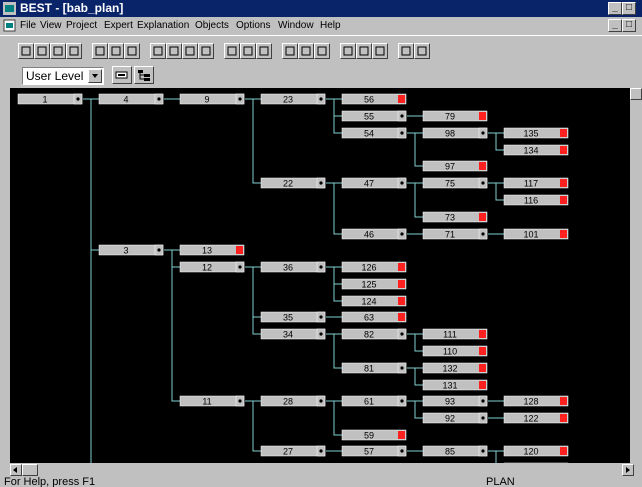 Image resolution: width=642 pixels, height=487 pixels. I want to click on scroll-left-button, so click(16, 470).